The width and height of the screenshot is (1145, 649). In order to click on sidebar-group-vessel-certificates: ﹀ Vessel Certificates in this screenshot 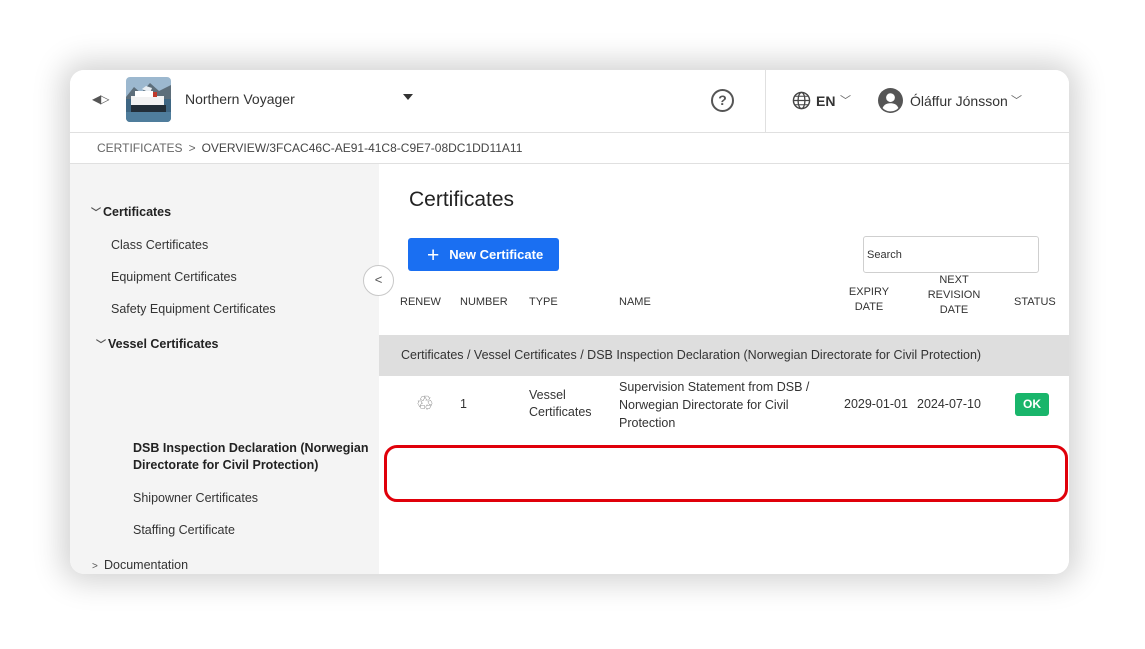, I will do `click(157, 343)`.